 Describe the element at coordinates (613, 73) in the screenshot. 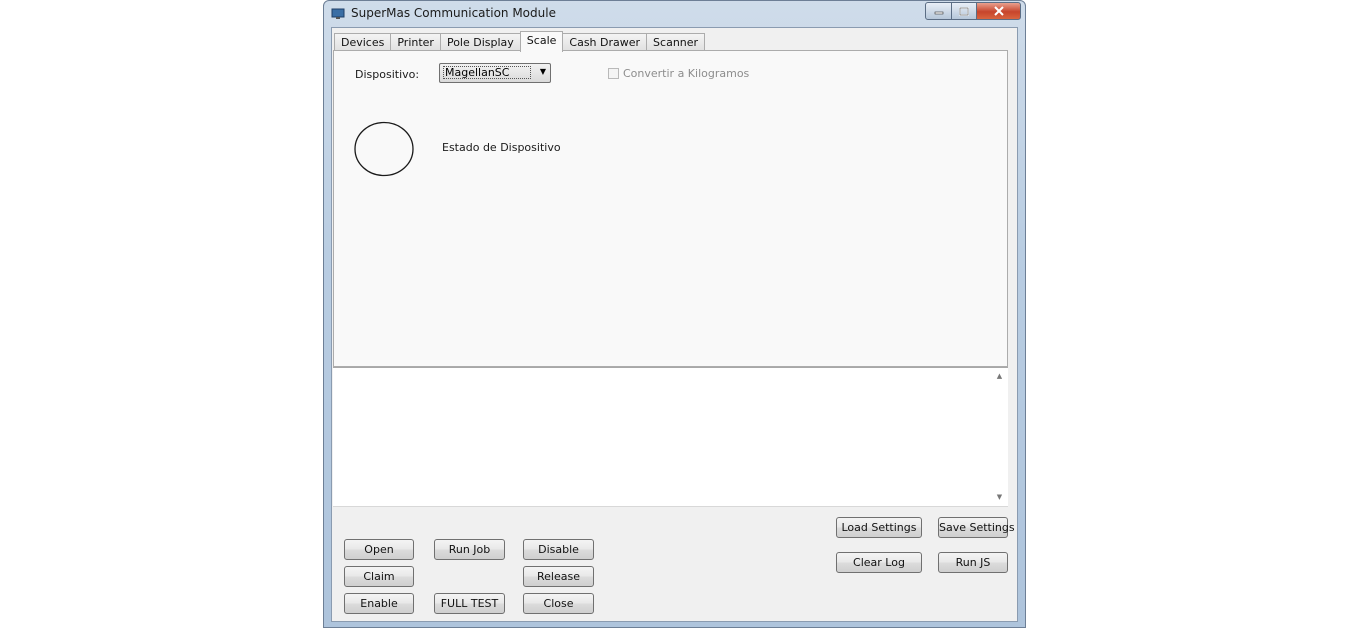

I see `convert-kilograms-checkbox` at that location.